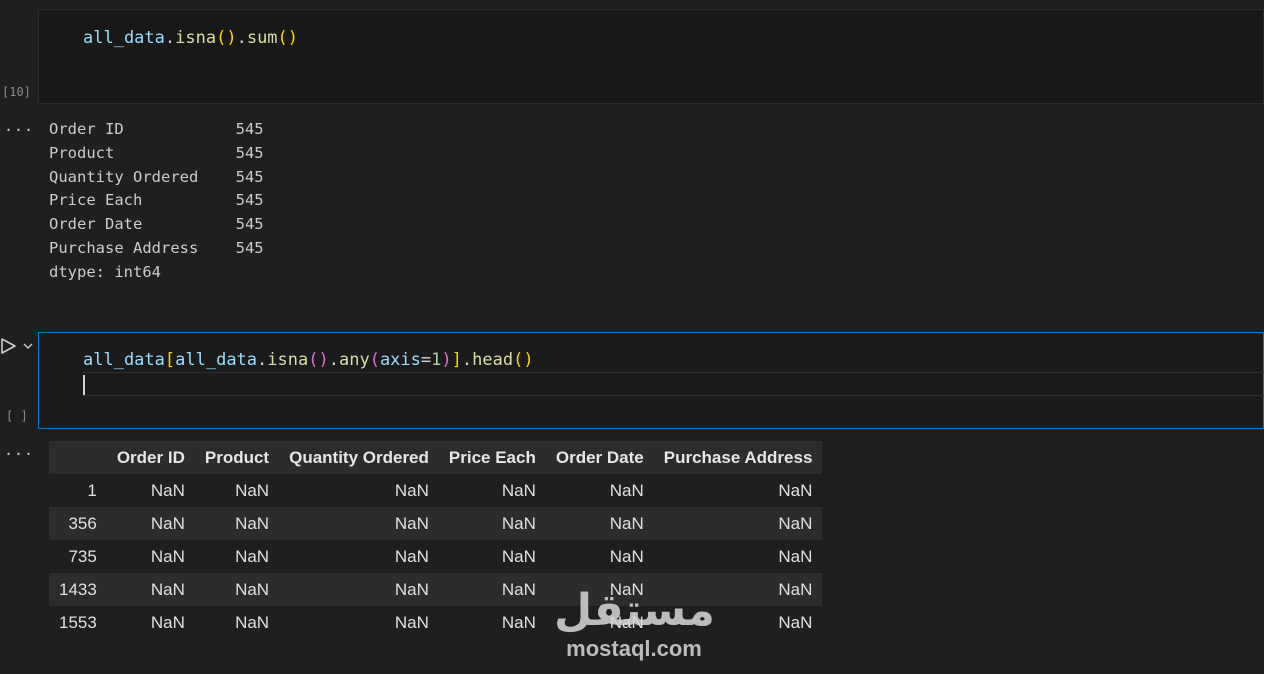 Image resolution: width=1264 pixels, height=674 pixels. Describe the element at coordinates (17, 416) in the screenshot. I see `execution-count-2: [ ]` at that location.